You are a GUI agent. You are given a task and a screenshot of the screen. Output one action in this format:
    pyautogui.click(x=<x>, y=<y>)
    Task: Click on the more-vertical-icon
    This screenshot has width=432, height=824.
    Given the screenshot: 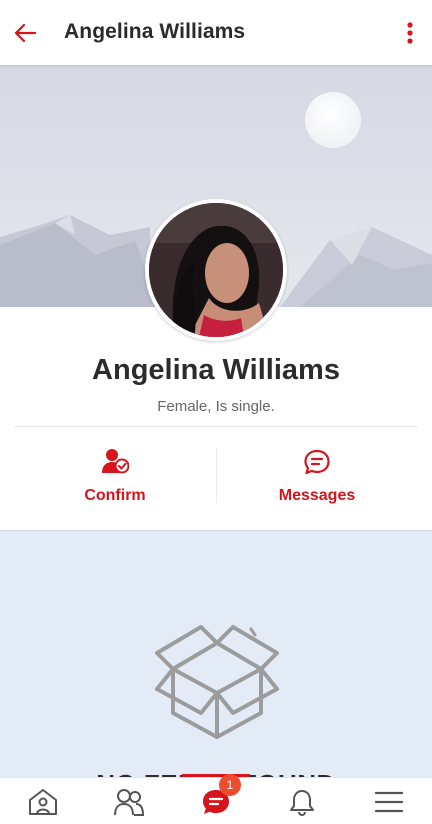 What is the action you would take?
    pyautogui.click(x=410, y=33)
    